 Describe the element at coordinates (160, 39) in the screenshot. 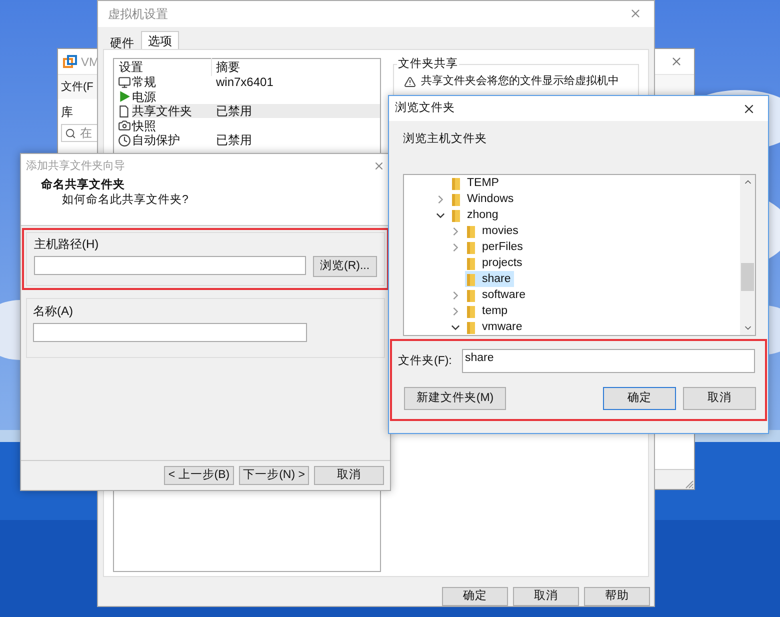

I see `tab: 选项` at that location.